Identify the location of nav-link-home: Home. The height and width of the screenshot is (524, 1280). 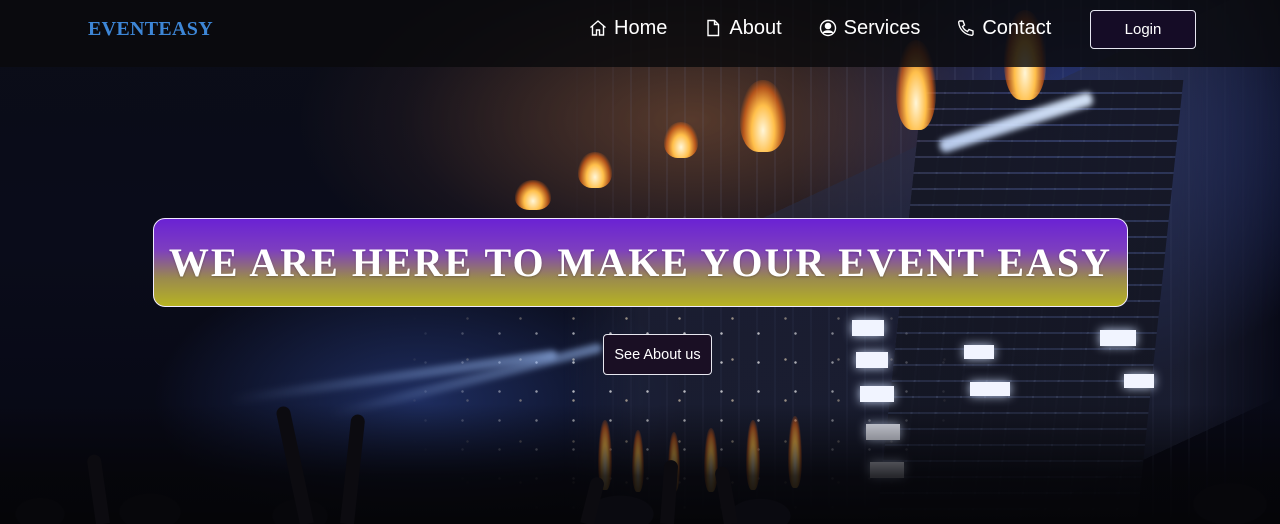
(627, 28).